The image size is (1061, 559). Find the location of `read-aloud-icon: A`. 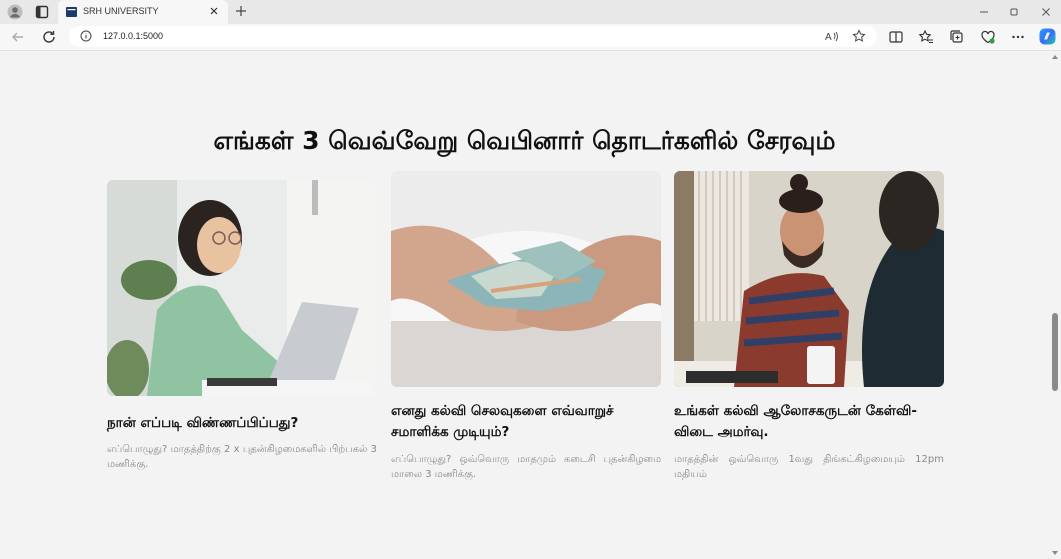

read-aloud-icon: A is located at coordinates (832, 36).